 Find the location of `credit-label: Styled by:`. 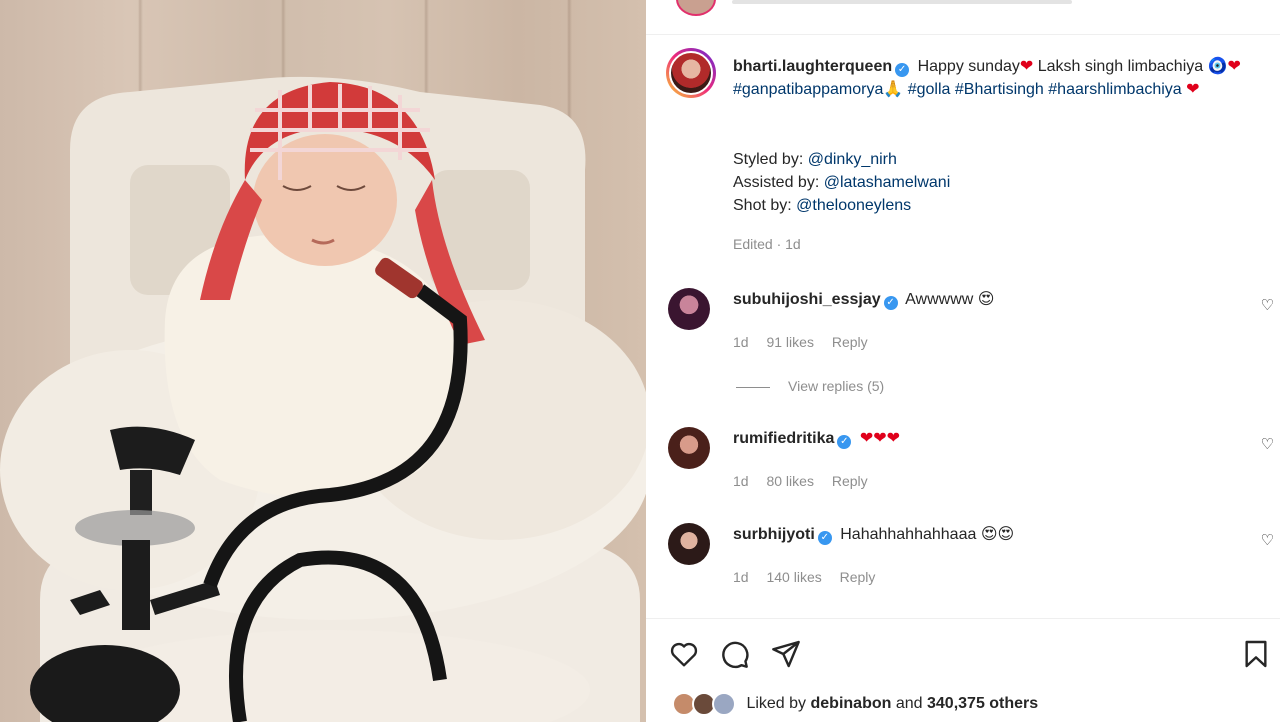

credit-label: Styled by: is located at coordinates (768, 159).